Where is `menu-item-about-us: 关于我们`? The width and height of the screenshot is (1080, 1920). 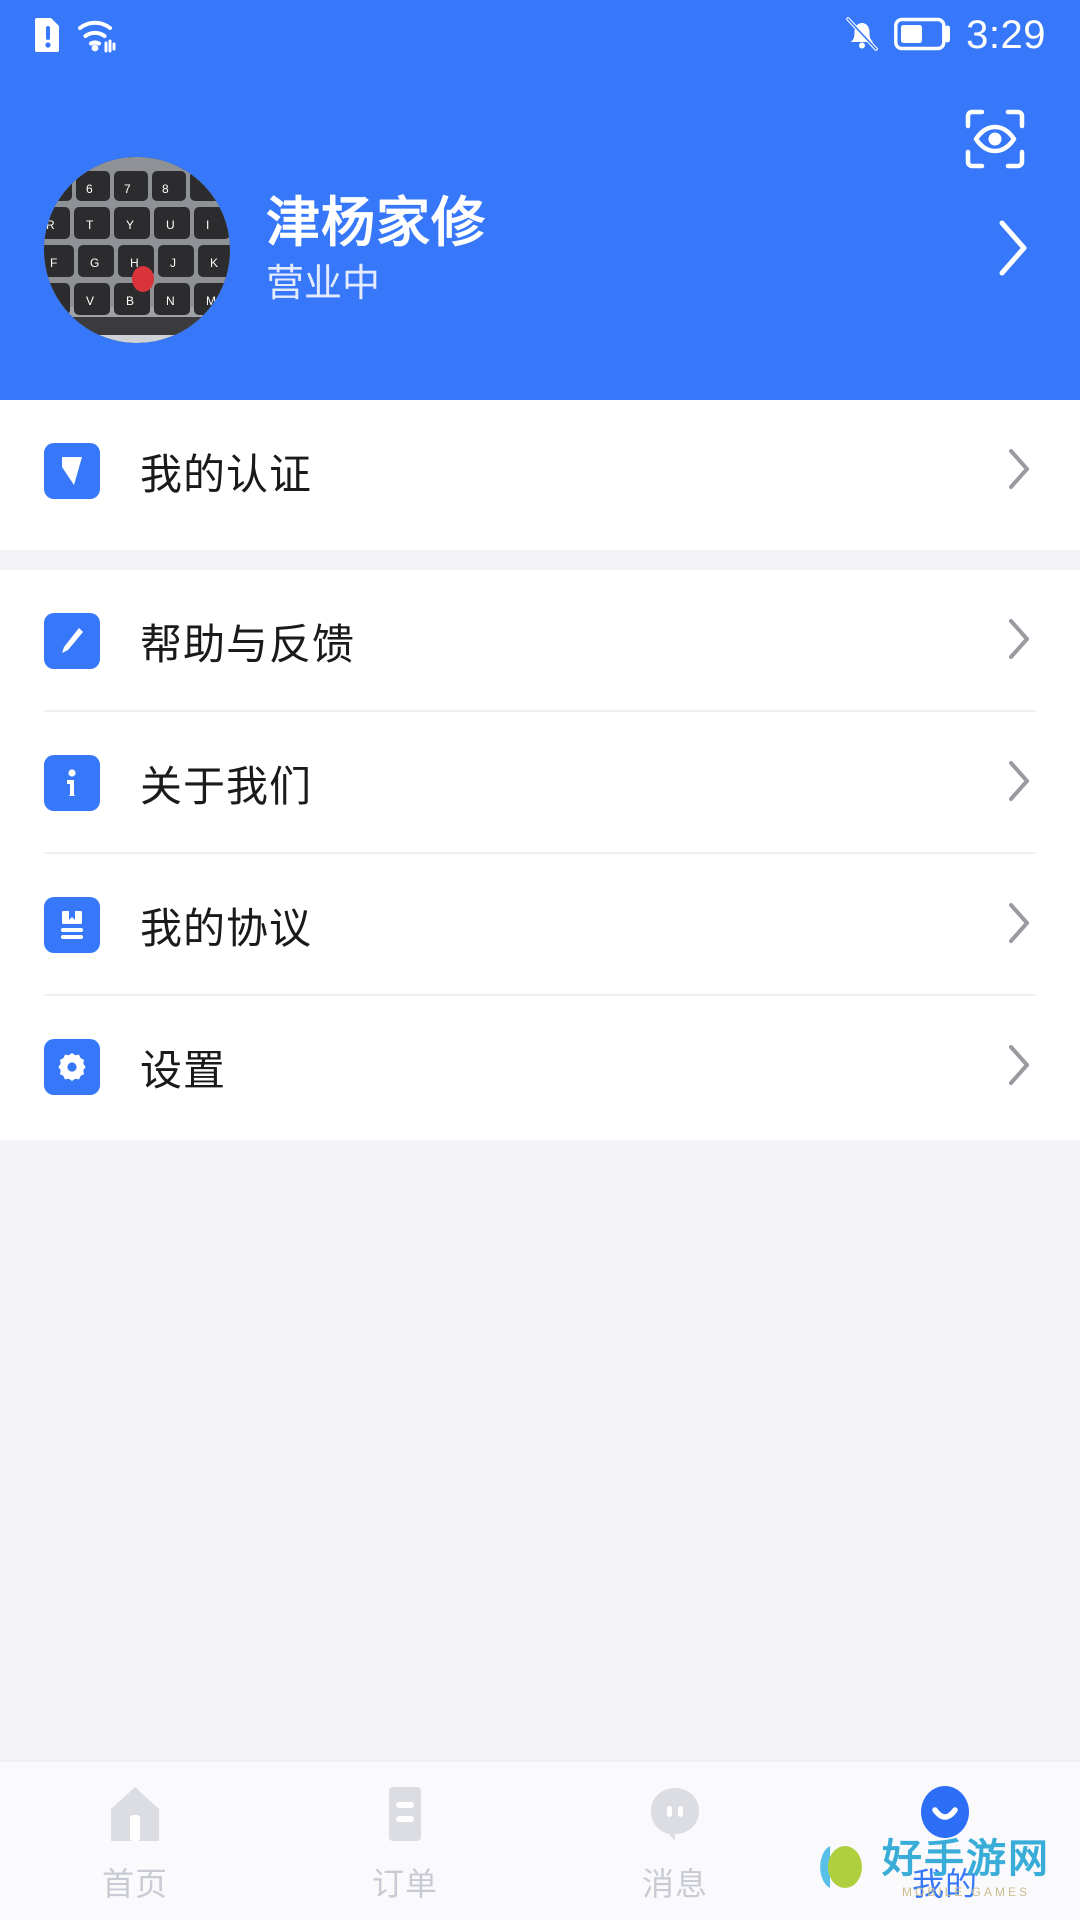 menu-item-about-us: 关于我们 is located at coordinates (540, 783).